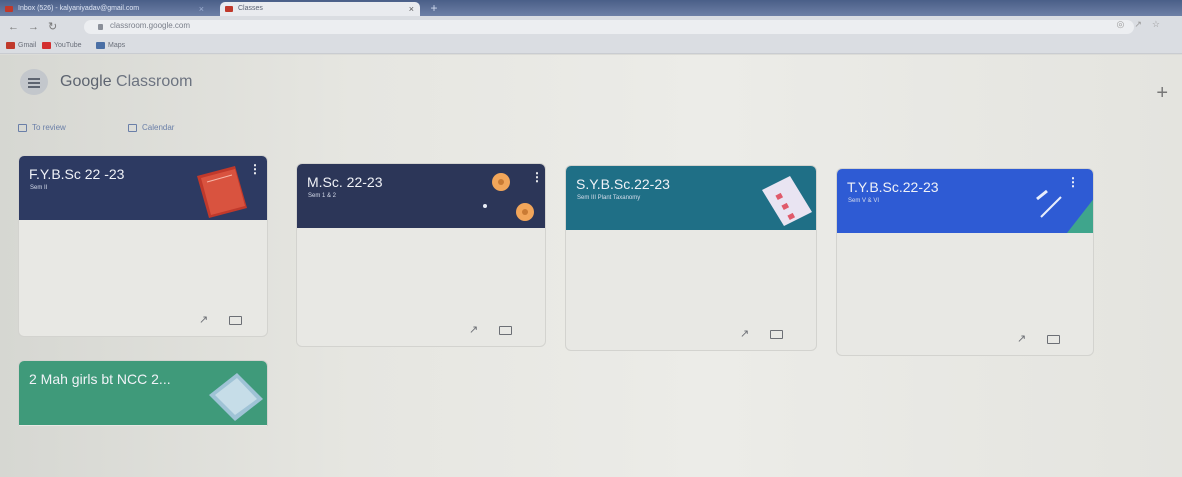 This screenshot has width=1182, height=477. I want to click on tablet-illustration-icon, so click(787, 201).